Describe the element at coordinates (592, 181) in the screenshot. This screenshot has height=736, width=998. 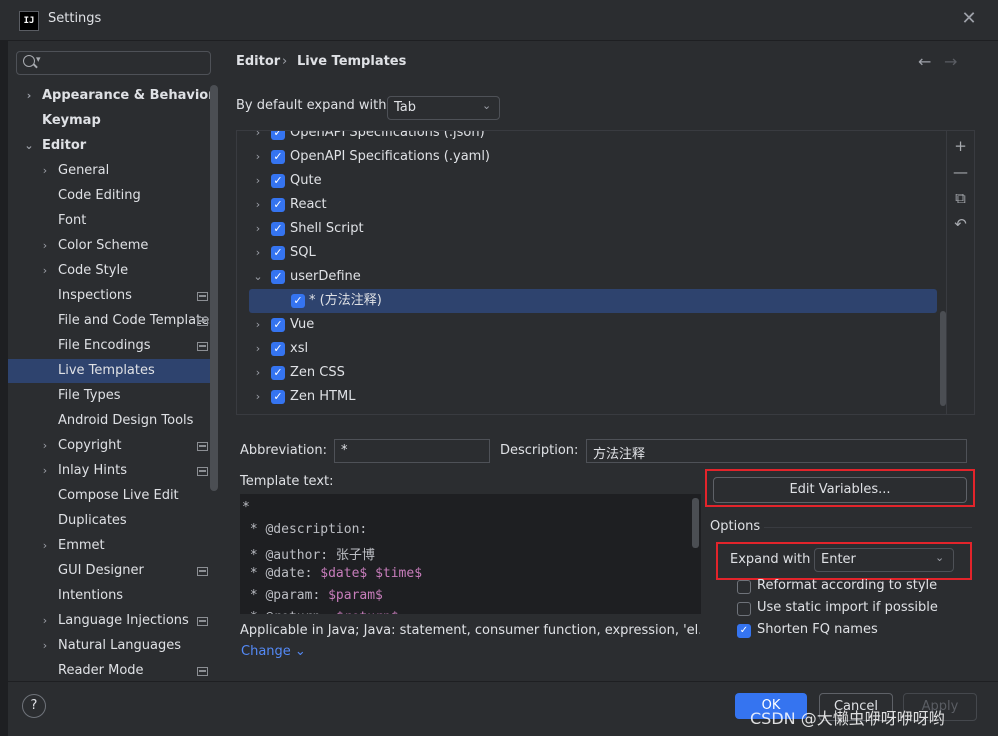
I see `template-group-row: › ✓ Qute` at that location.